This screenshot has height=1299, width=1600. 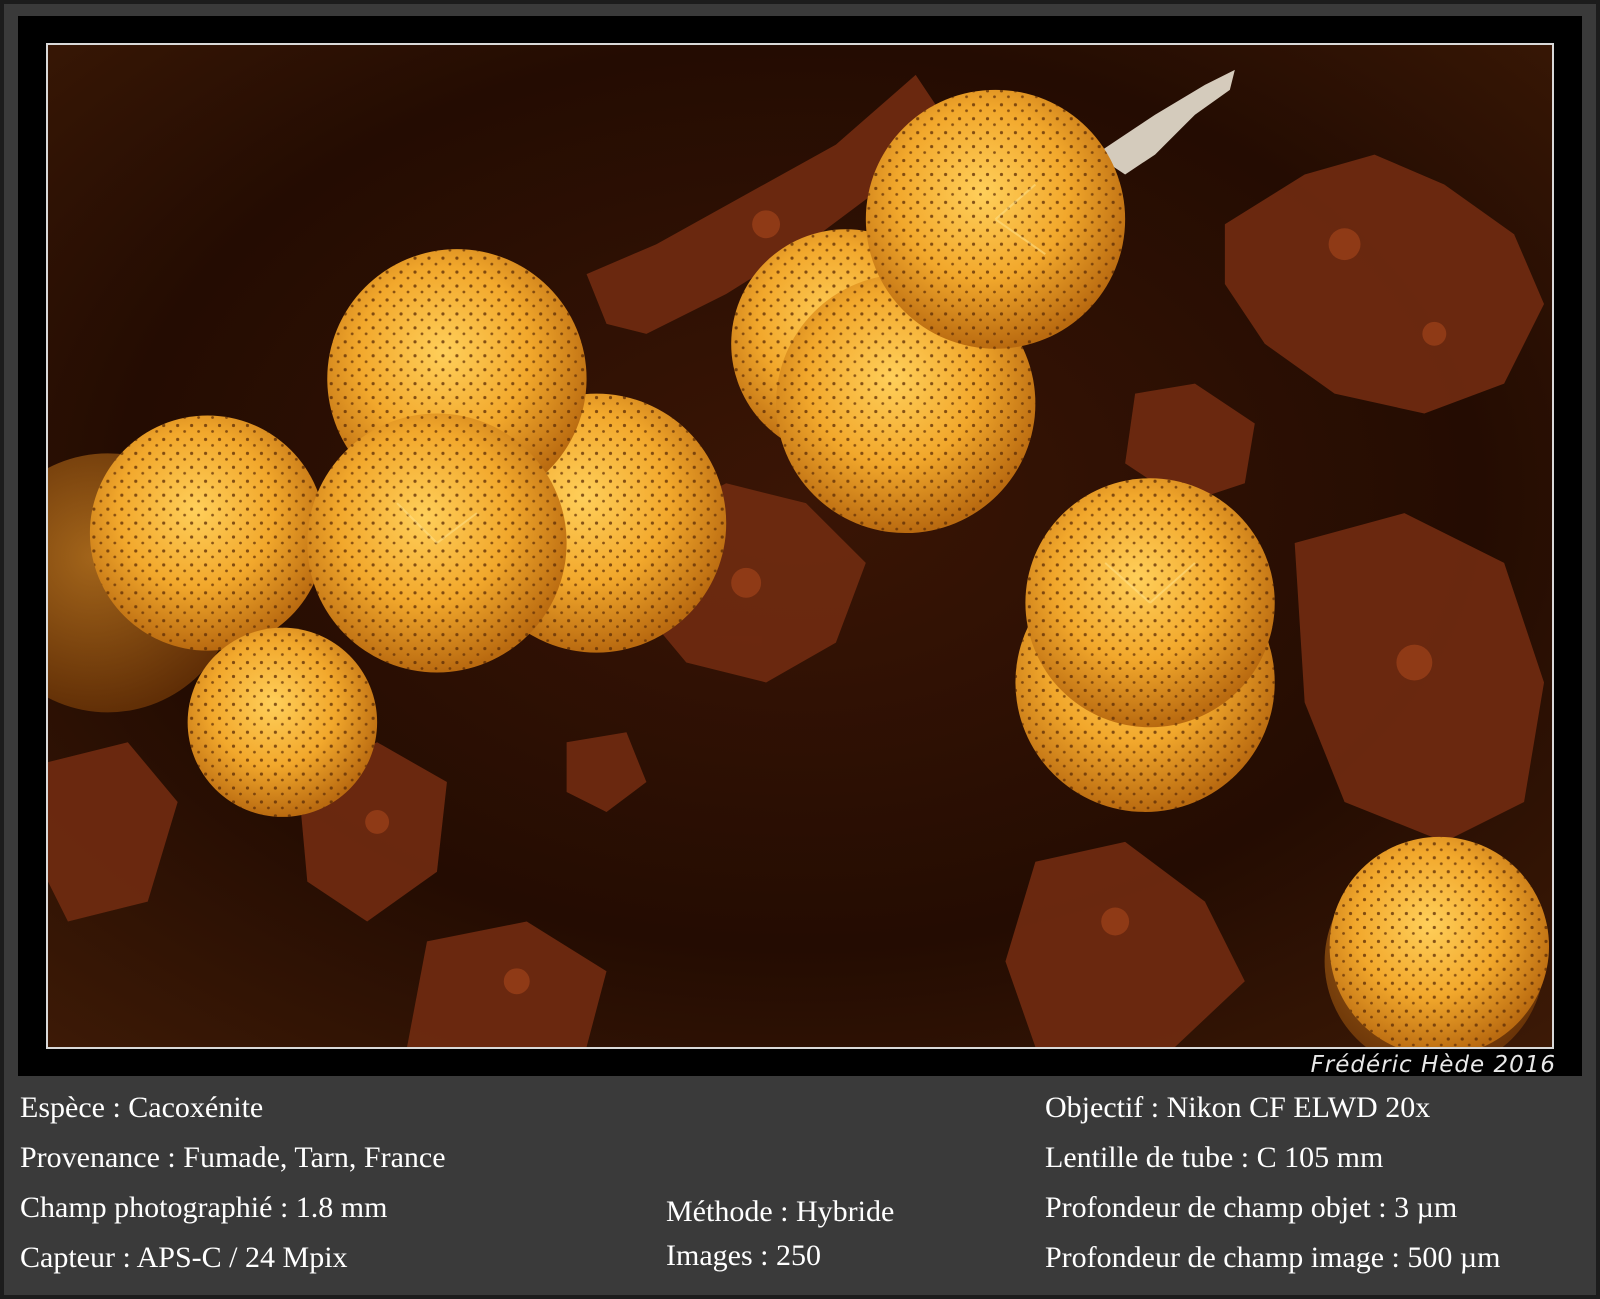 What do you see at coordinates (1433, 1065) in the screenshot?
I see `photographer-signature: Frédéric Hède 2016` at bounding box center [1433, 1065].